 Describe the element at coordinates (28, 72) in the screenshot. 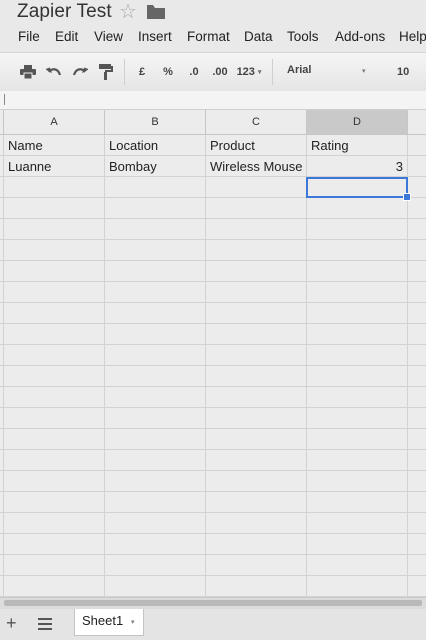

I see `print-icon` at that location.